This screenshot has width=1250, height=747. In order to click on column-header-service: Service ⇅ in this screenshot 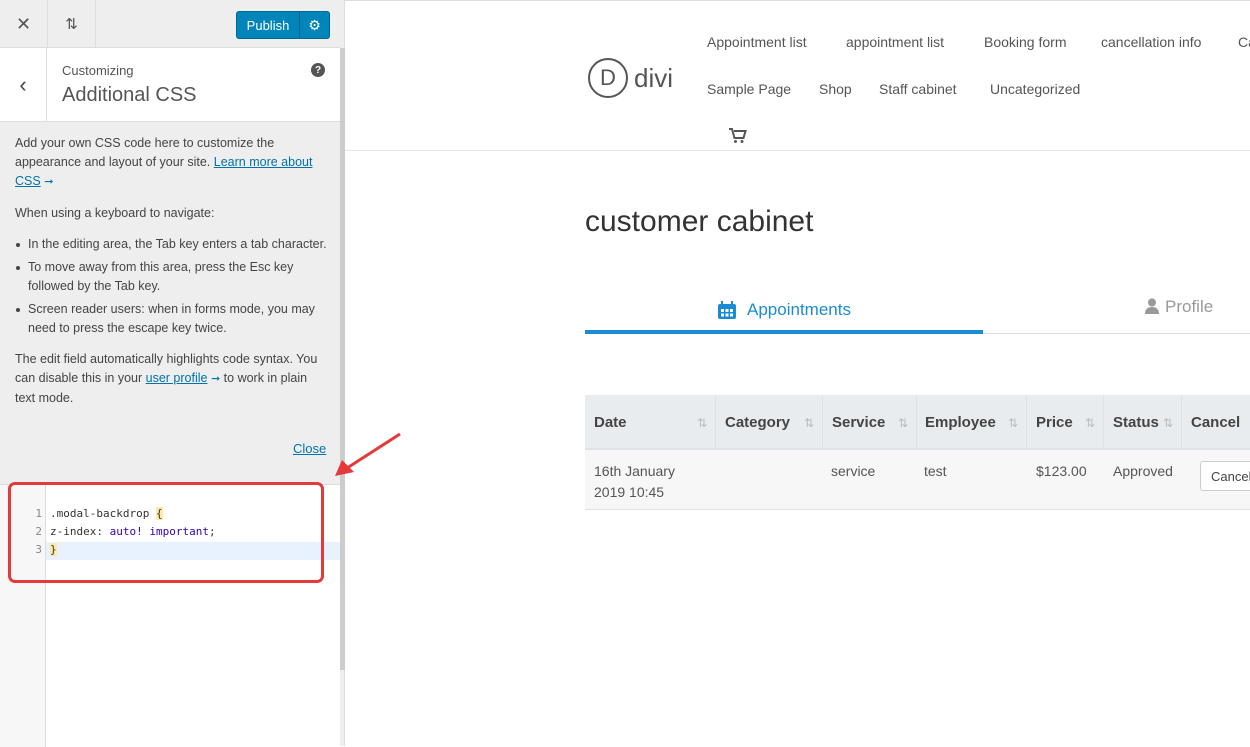, I will do `click(870, 422)`.